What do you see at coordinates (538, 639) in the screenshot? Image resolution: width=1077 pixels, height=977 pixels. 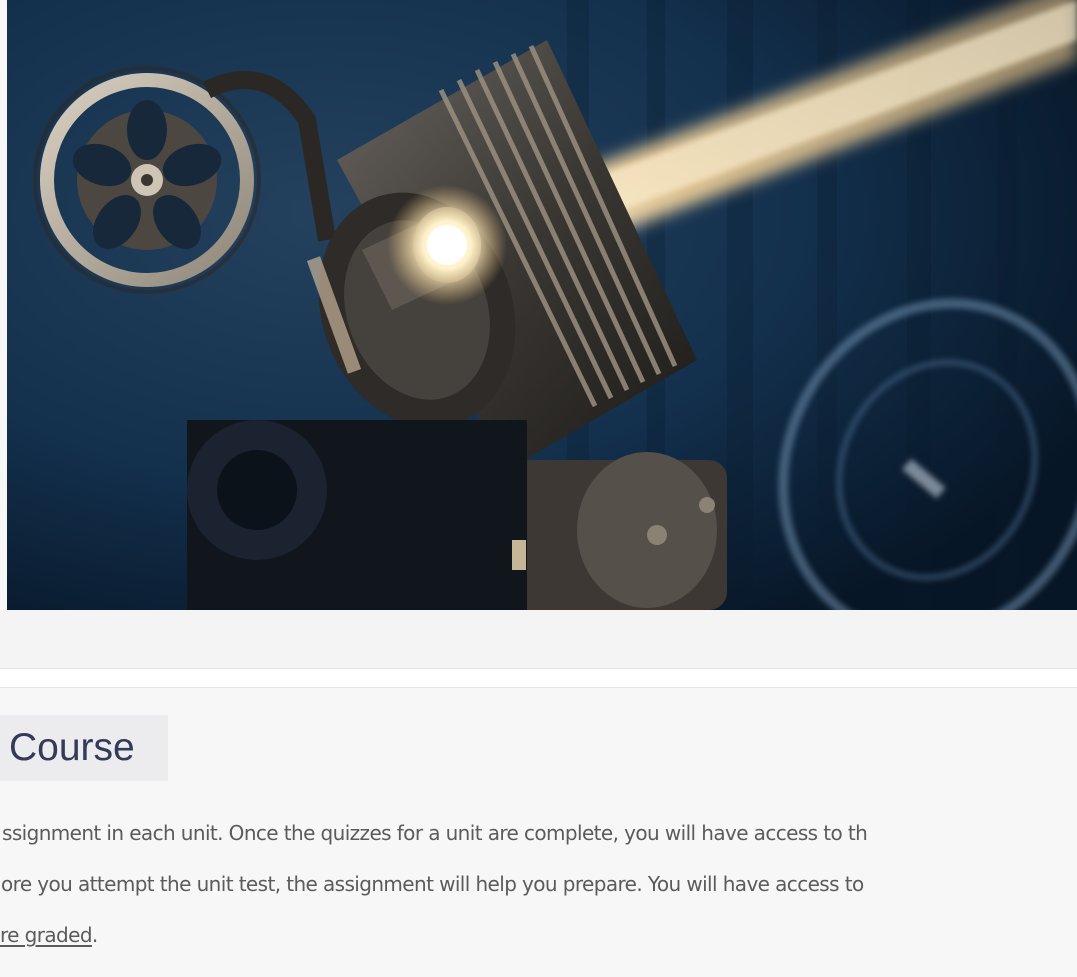 I see `image-bottom-band` at bounding box center [538, 639].